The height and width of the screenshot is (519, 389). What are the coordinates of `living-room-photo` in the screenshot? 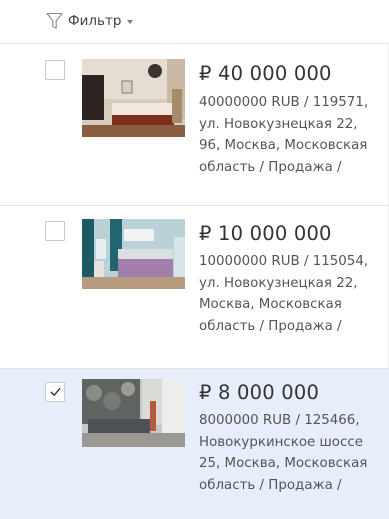 It's located at (133, 413).